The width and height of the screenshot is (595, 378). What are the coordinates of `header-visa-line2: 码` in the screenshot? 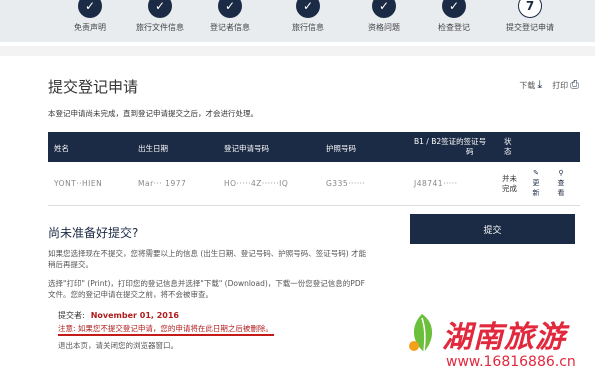 It's located at (470, 151).